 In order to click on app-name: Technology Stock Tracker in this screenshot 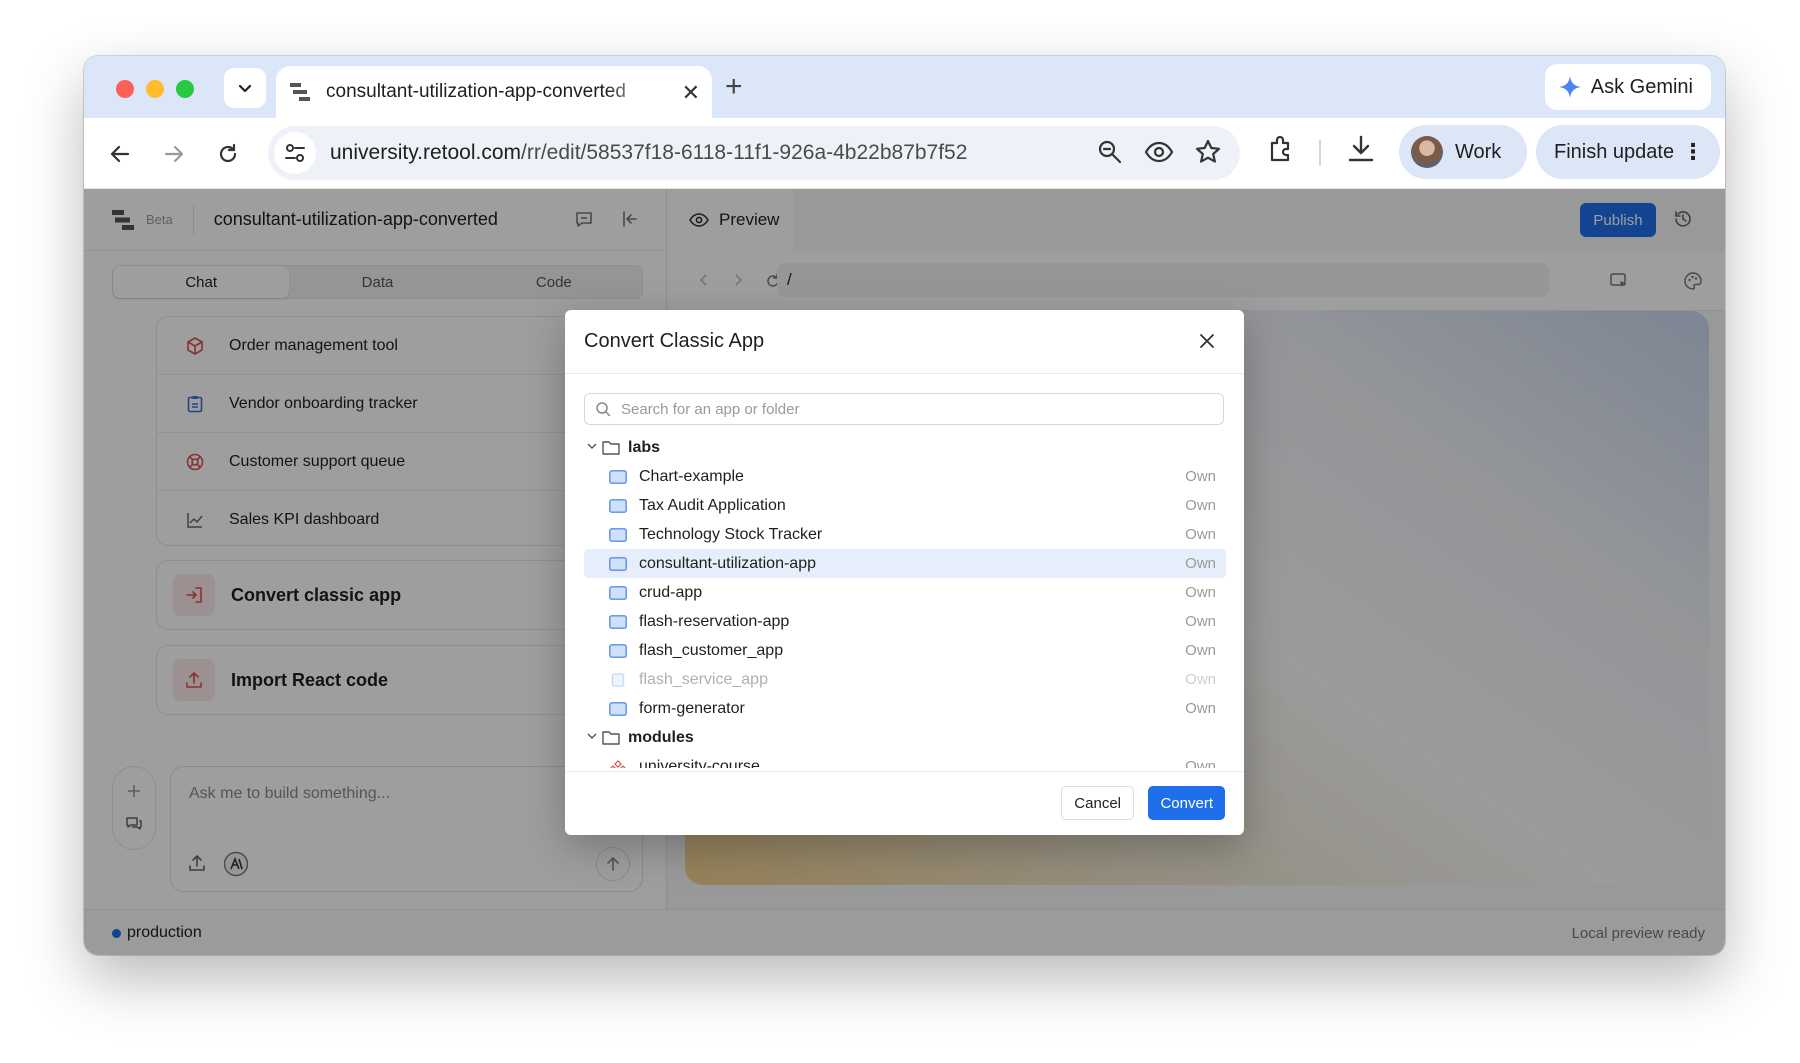, I will do `click(731, 534)`.